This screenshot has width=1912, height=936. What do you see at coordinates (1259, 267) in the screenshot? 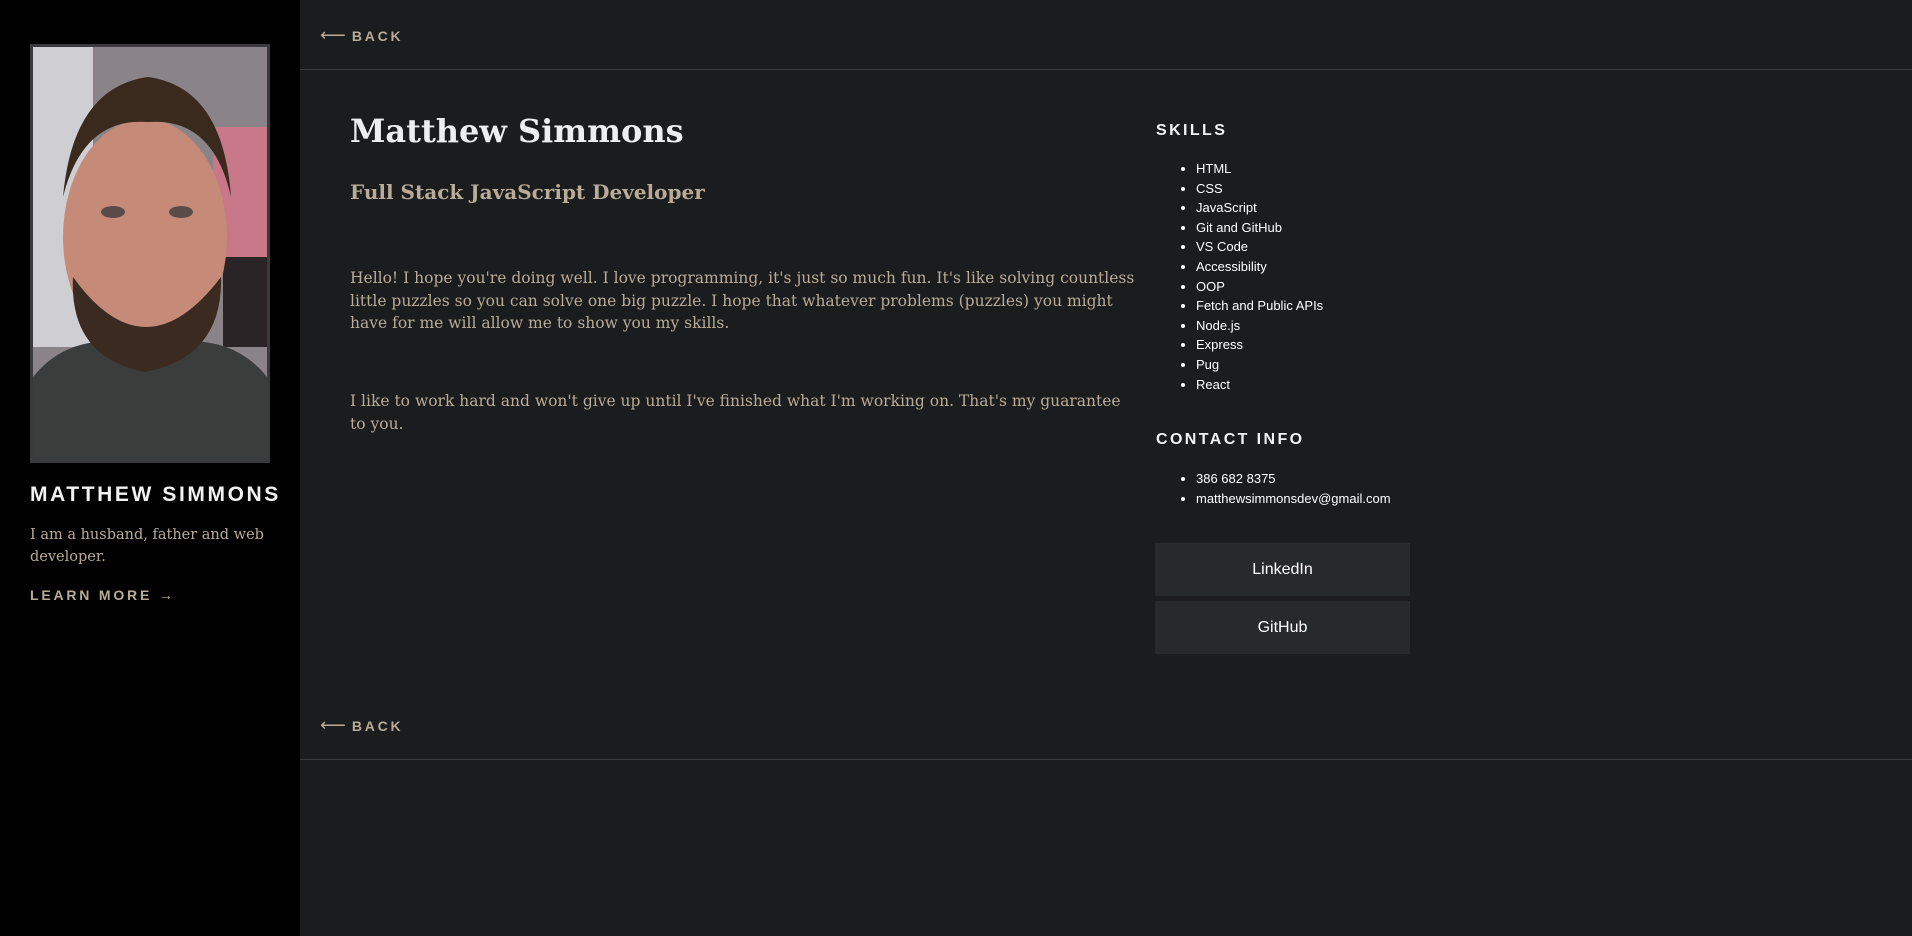
I see `skill-item: Accessibility` at bounding box center [1259, 267].